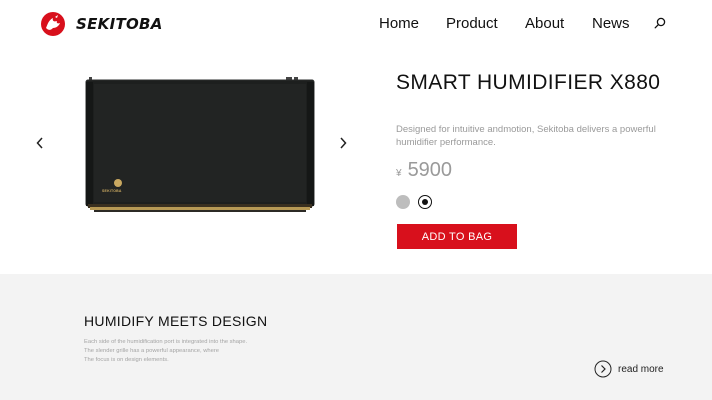 The height and width of the screenshot is (400, 712). What do you see at coordinates (176, 321) in the screenshot?
I see `design-section-title: HUMIDIFY MEETS DESIGN` at bounding box center [176, 321].